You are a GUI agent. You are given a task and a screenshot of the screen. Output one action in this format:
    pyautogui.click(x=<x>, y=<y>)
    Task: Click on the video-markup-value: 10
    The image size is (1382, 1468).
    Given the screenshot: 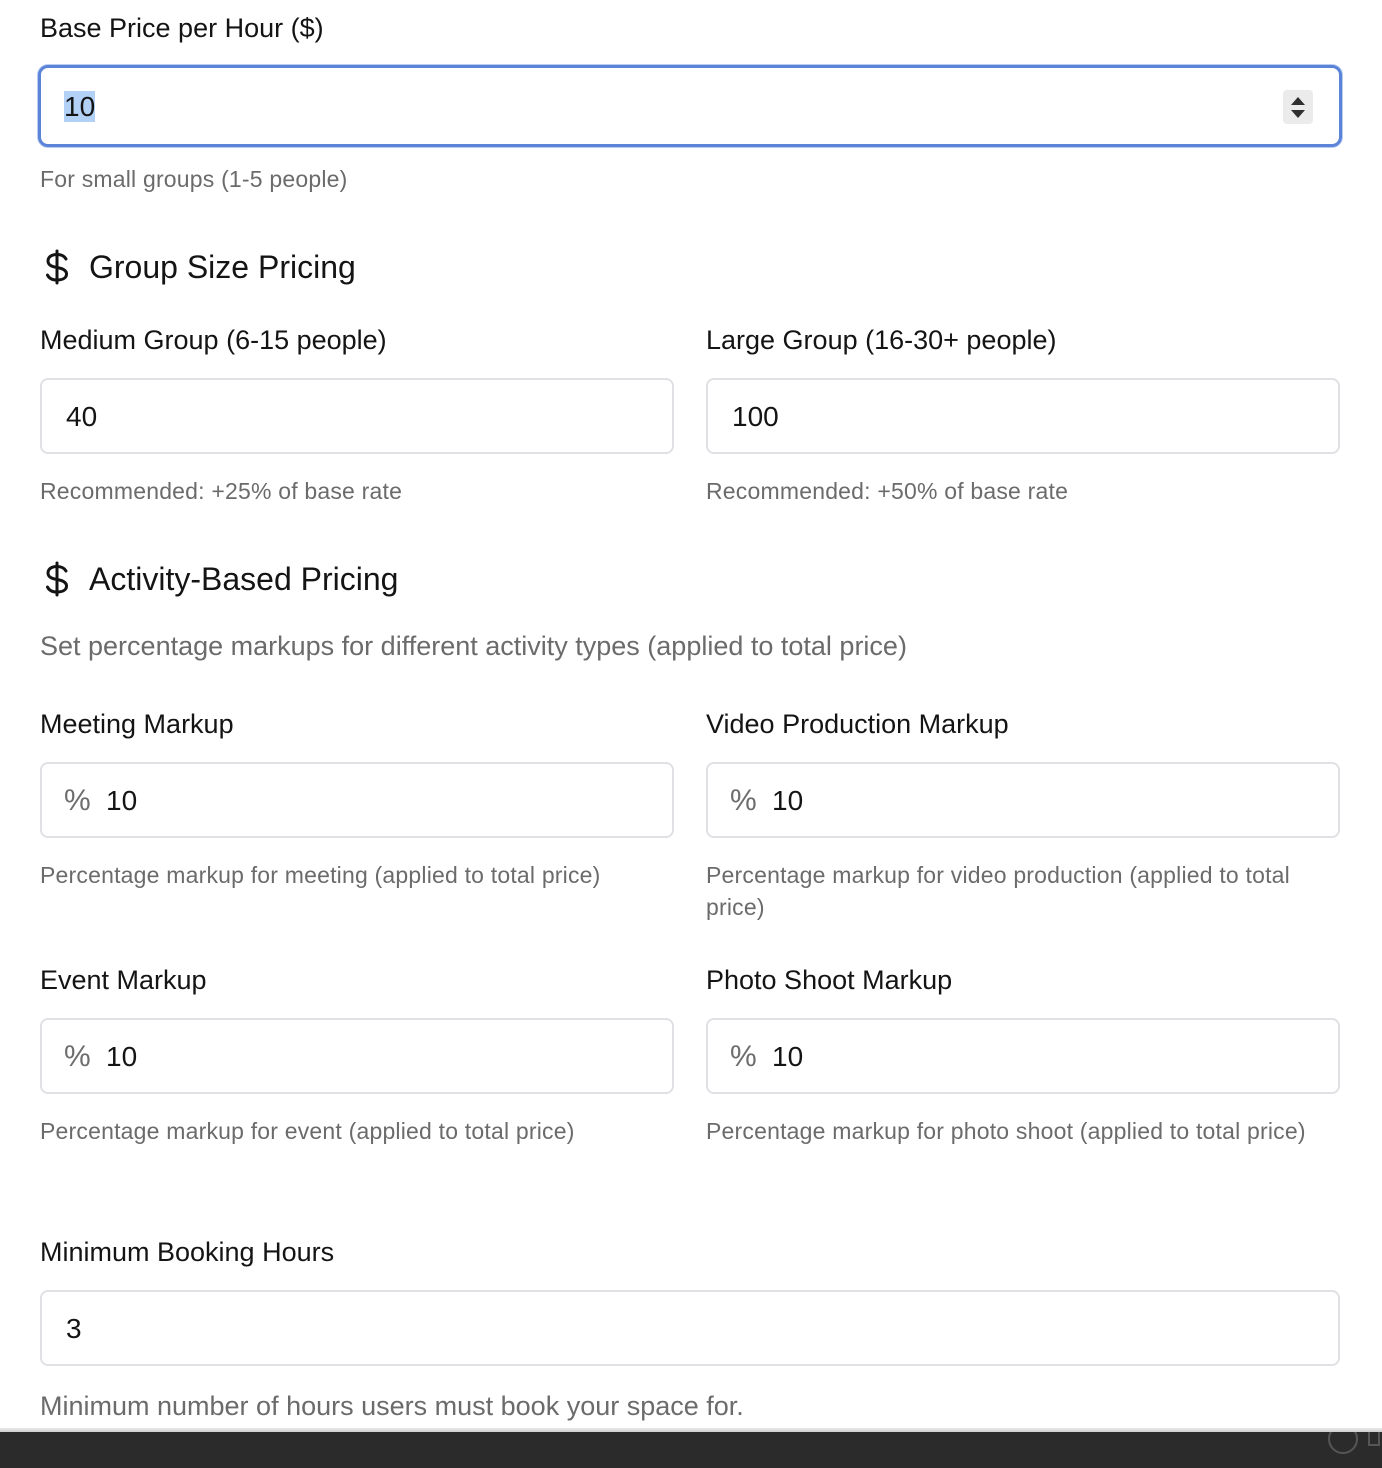 What is the action you would take?
    pyautogui.click(x=788, y=800)
    